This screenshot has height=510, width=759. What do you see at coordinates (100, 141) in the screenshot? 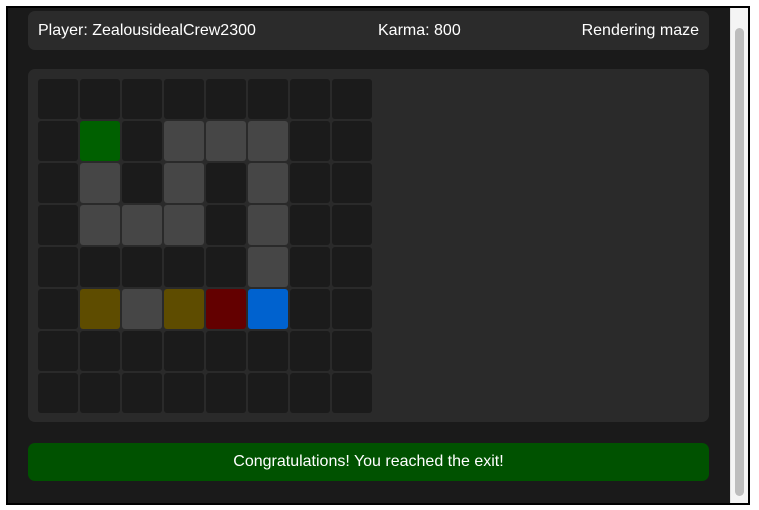
I see `maze-cell-start` at bounding box center [100, 141].